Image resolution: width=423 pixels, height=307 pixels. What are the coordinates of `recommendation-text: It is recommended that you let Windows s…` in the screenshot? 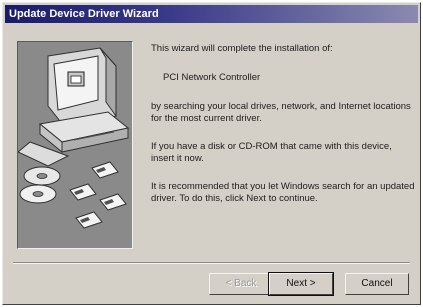 It's located at (283, 192).